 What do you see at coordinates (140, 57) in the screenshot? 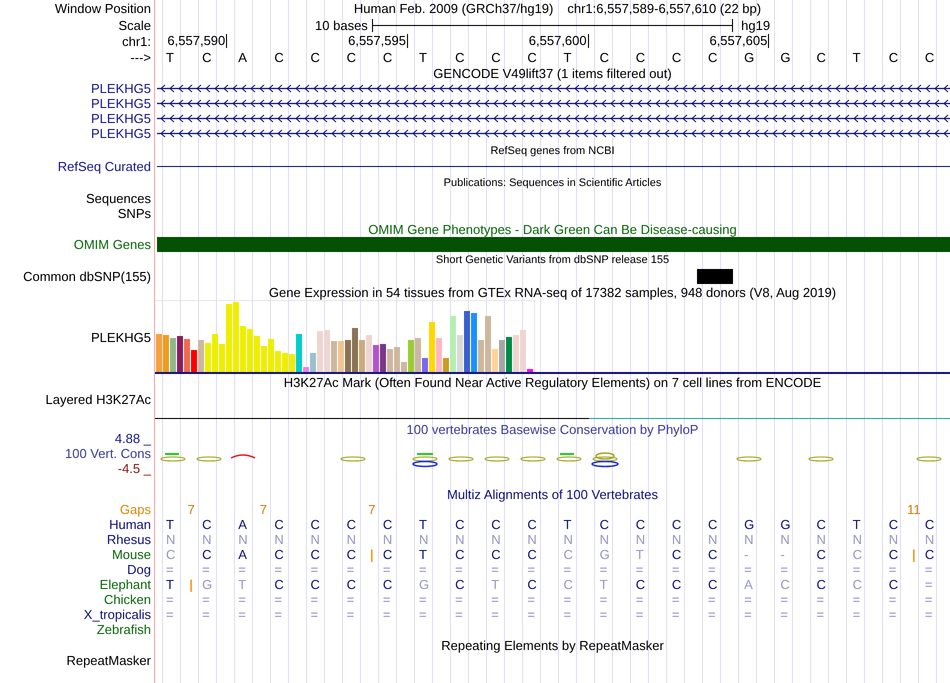
I see `track-label: --->` at bounding box center [140, 57].